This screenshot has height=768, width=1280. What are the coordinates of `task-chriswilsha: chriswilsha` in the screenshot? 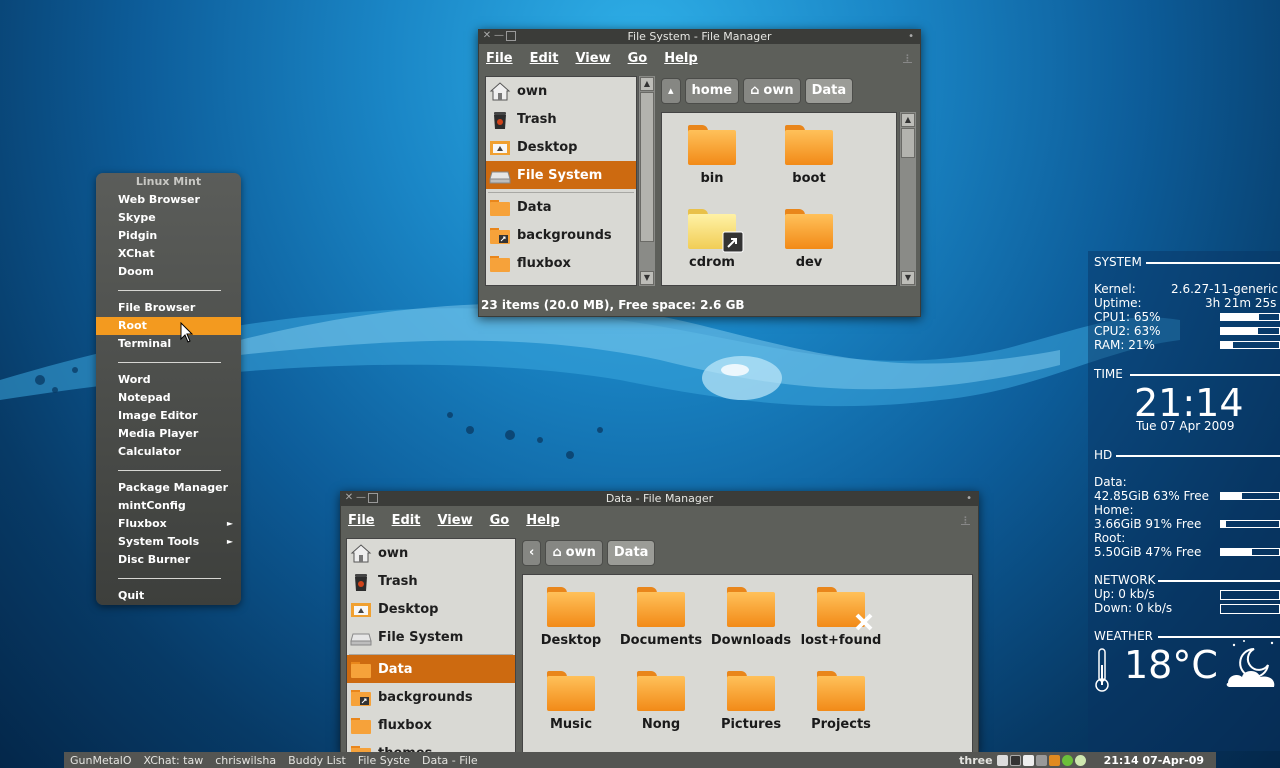 It's located at (245, 760).